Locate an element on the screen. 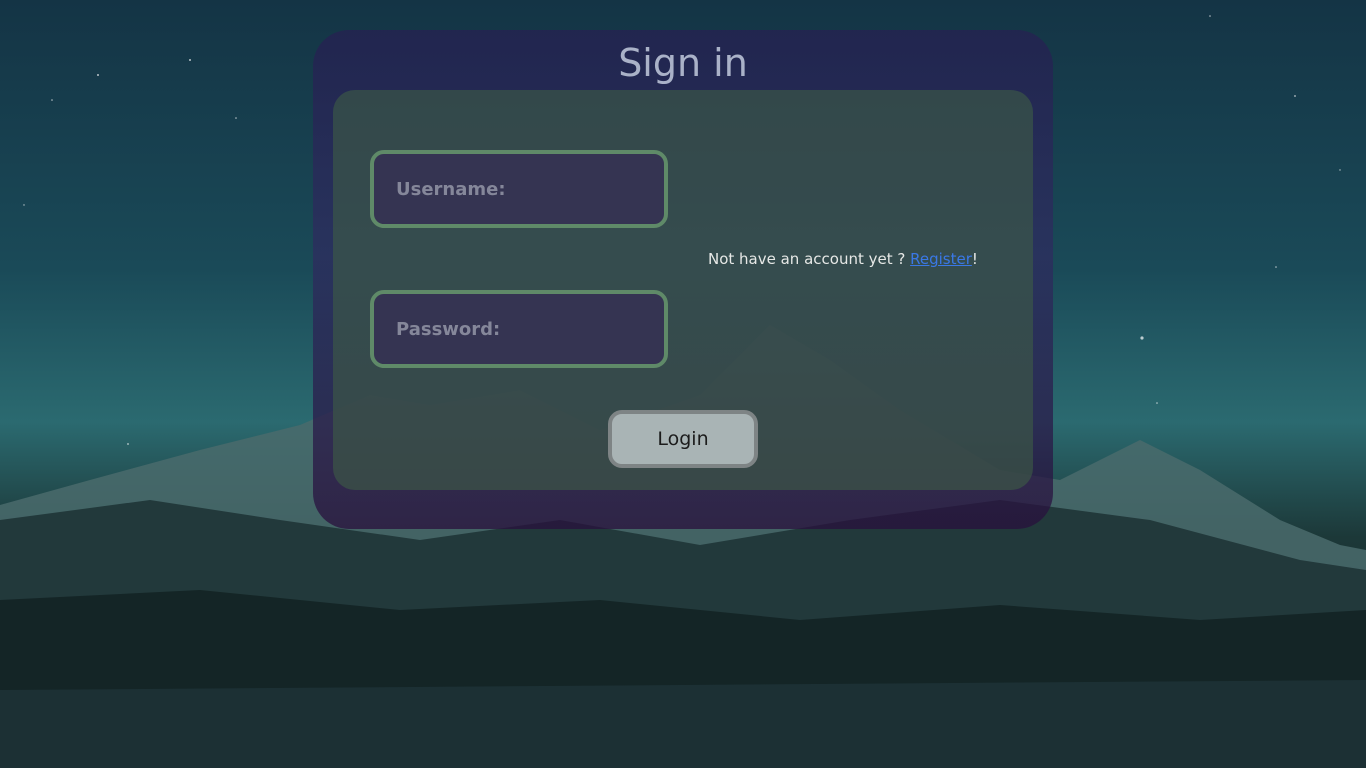  register-prompt: Not have an account yet ? Register! is located at coordinates (843, 259).